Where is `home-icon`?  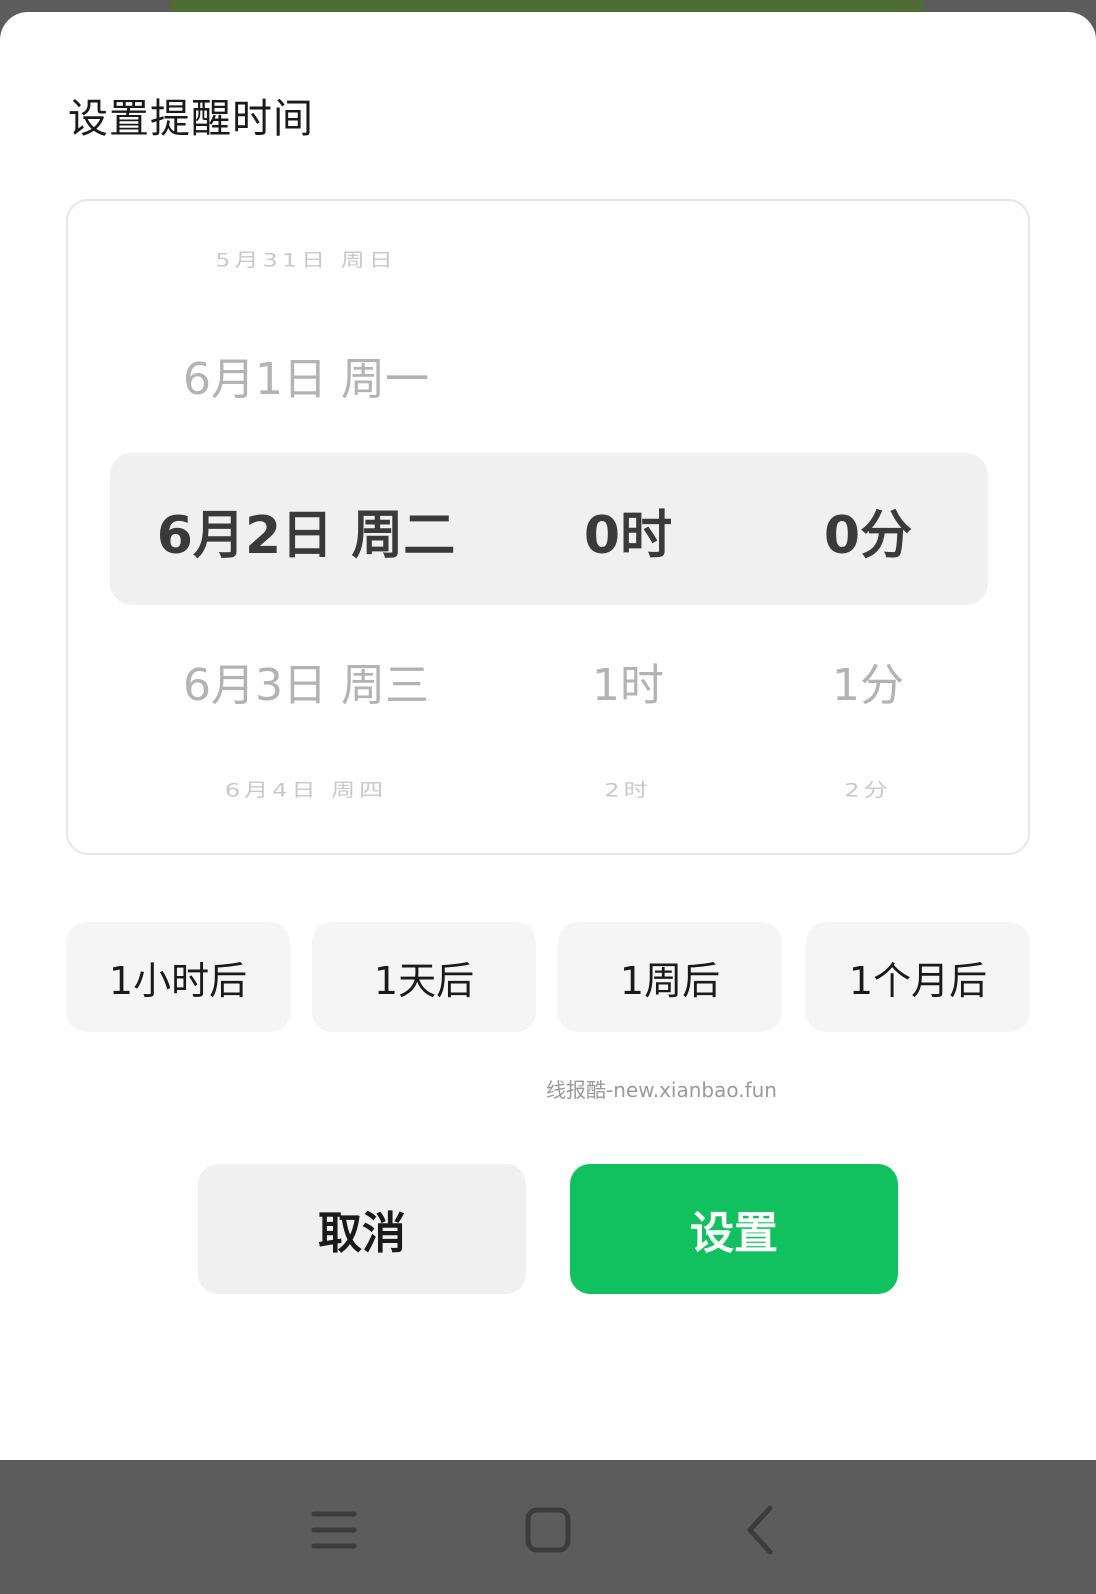
home-icon is located at coordinates (548, 1530).